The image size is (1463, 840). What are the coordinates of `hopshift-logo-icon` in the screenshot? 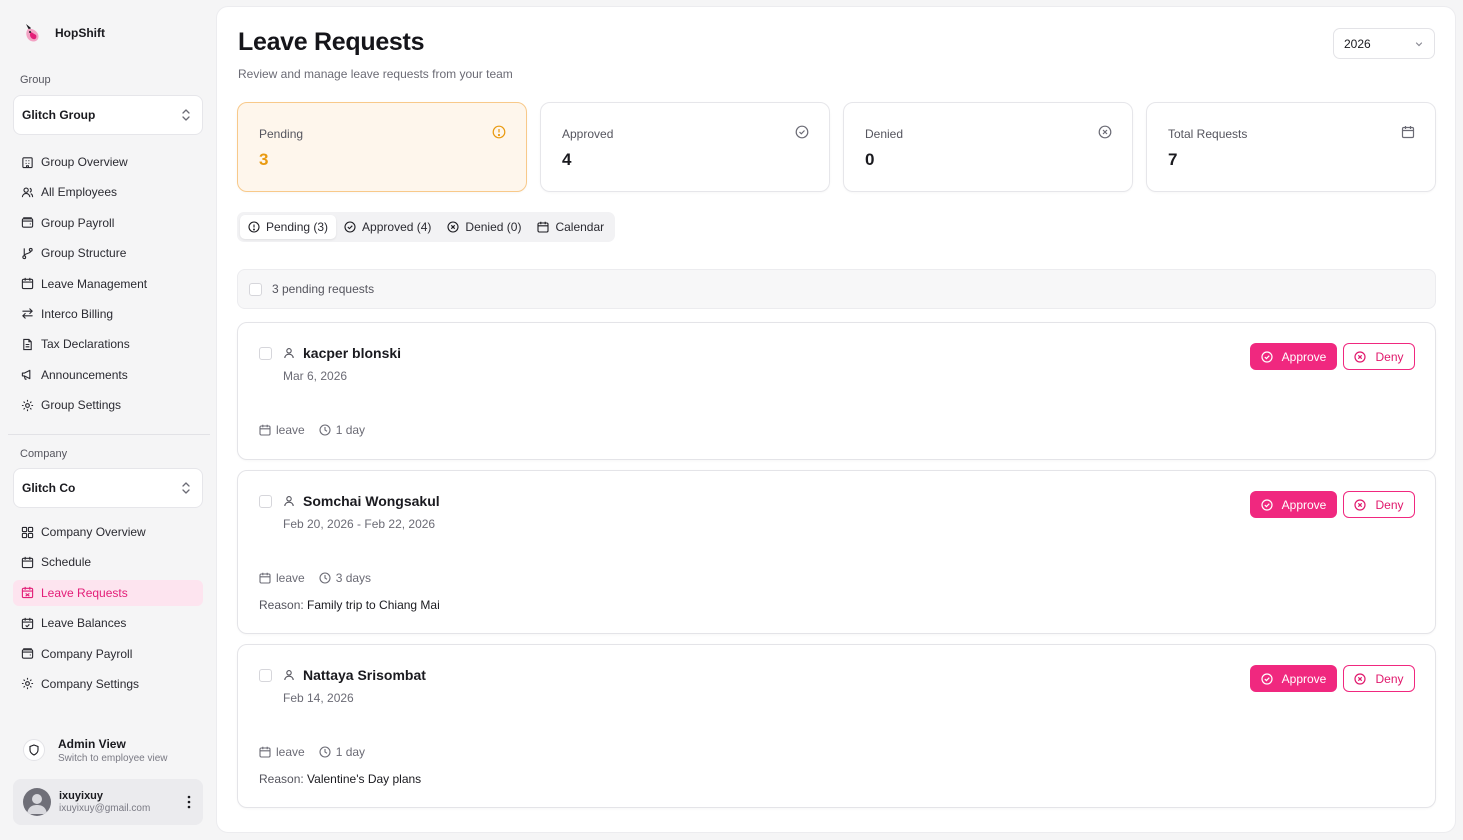 It's located at (32, 33).